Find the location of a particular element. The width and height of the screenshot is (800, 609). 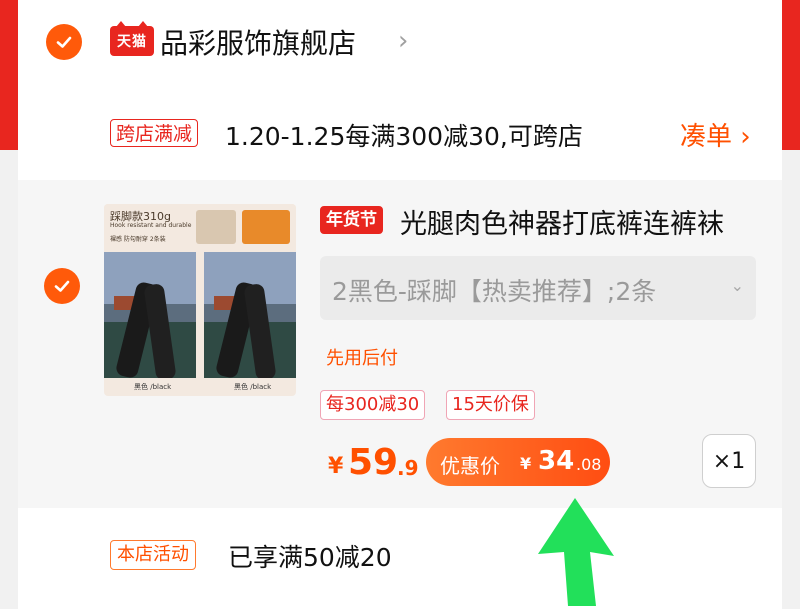

thumbnail-chip-fleece is located at coordinates (266, 227).